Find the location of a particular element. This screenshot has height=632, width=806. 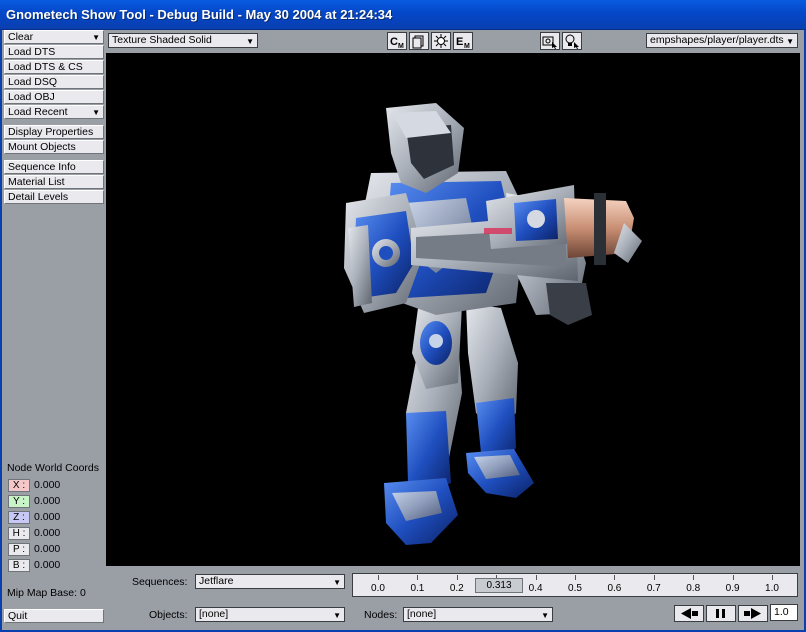

svg-text: C is located at coordinates (394, 42).